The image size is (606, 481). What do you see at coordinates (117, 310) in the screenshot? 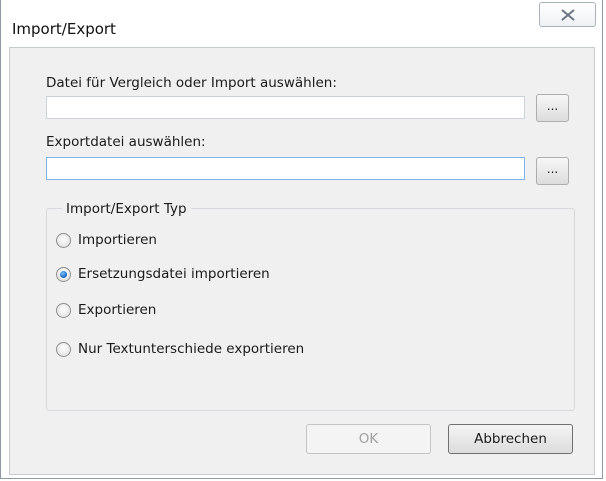
I see `radio-label: Exportieren` at bounding box center [117, 310].